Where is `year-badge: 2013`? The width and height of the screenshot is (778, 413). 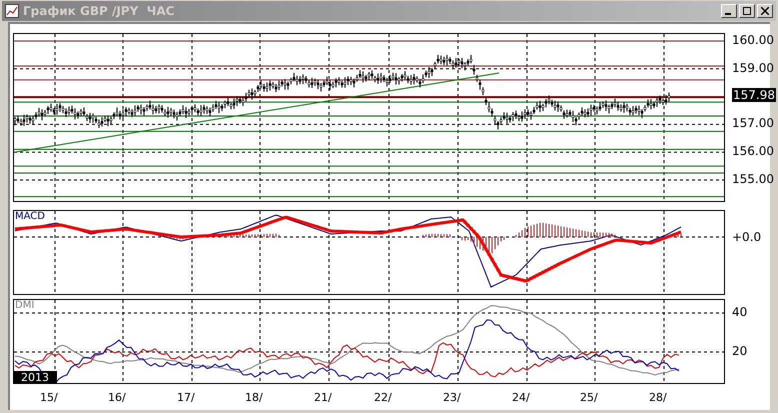
year-badge: 2013 is located at coordinates (35, 377).